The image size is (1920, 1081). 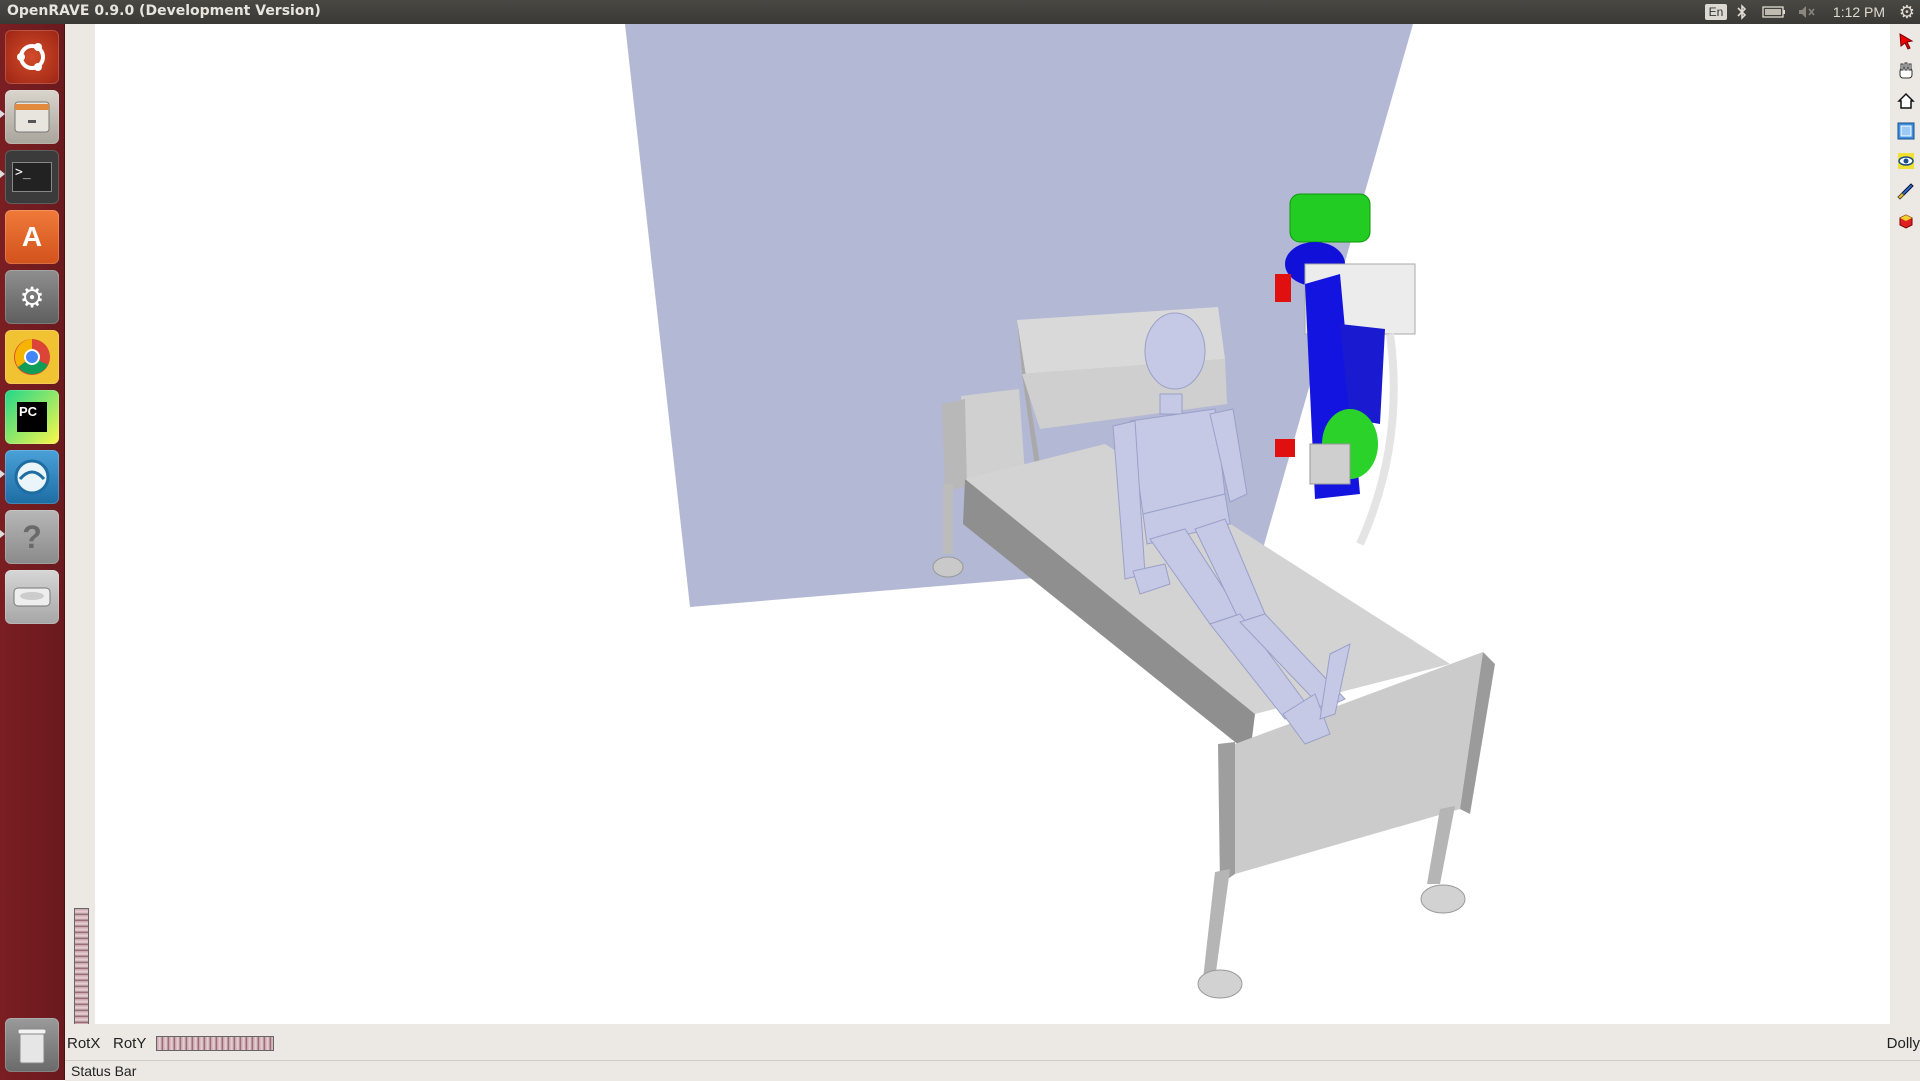 I want to click on hard-drive-icon, so click(x=32, y=597).